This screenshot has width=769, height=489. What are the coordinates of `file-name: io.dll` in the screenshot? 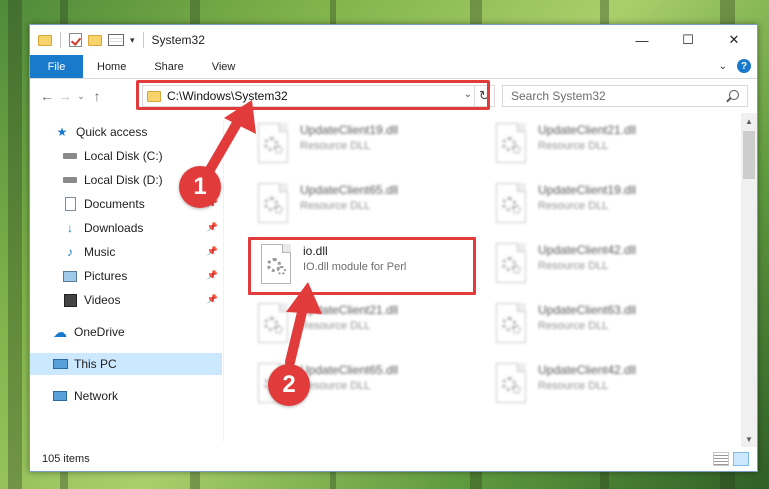 It's located at (315, 251).